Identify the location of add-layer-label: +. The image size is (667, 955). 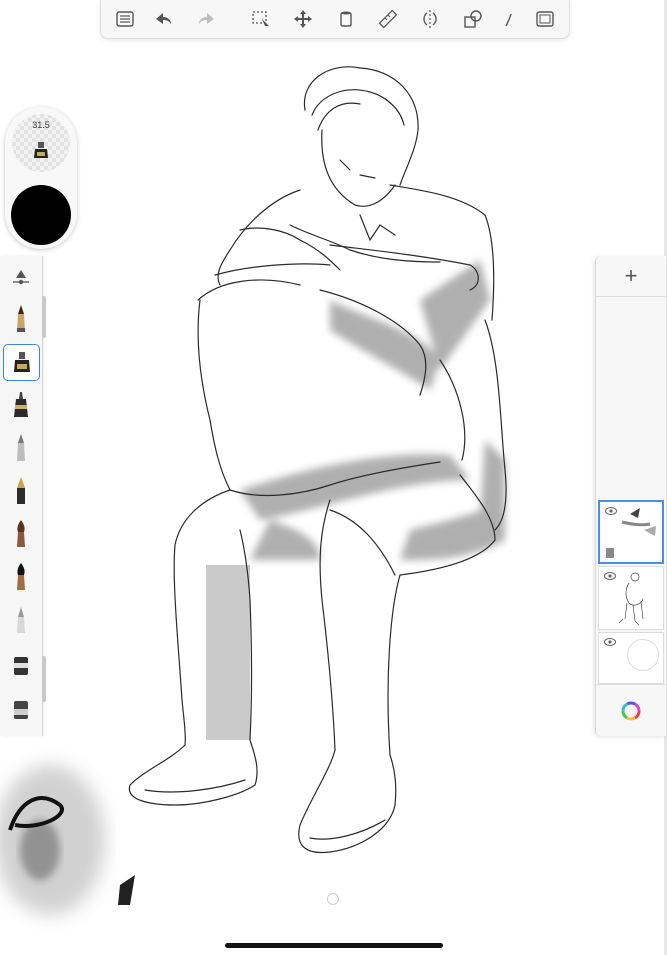
(631, 275).